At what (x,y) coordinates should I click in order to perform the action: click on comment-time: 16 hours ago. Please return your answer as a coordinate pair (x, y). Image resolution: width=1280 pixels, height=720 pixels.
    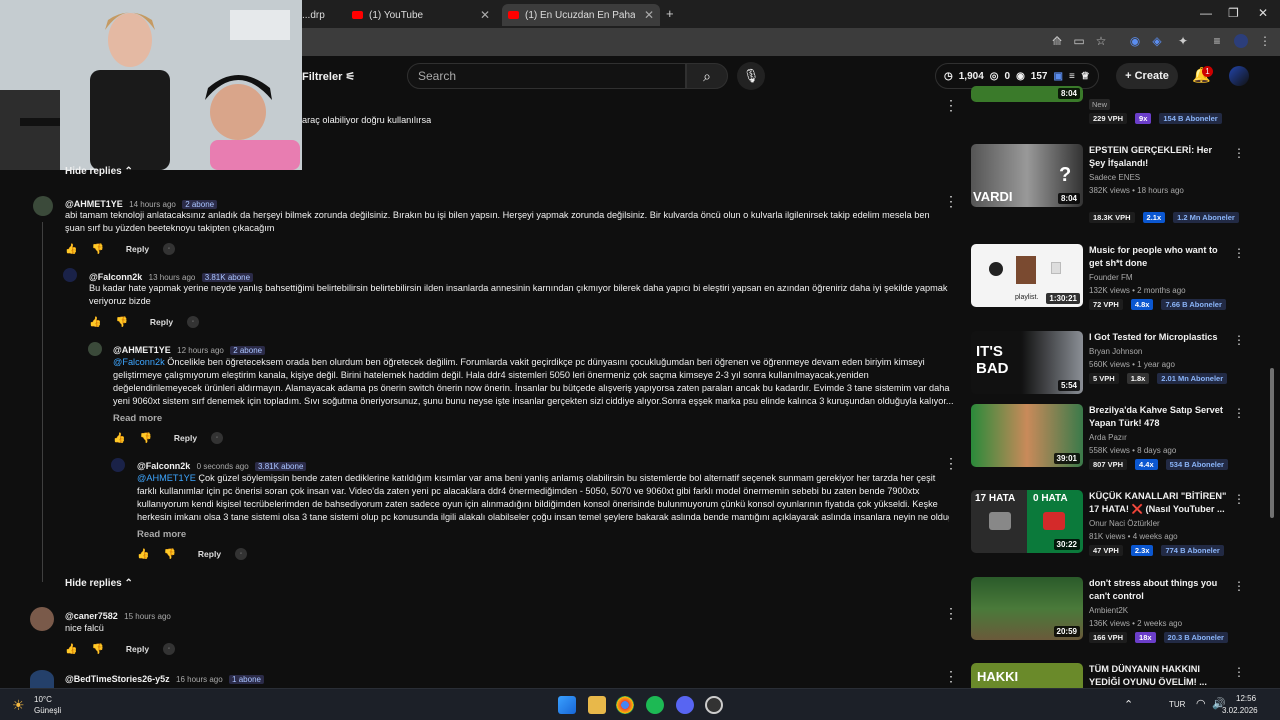
    Looking at the image, I should click on (199, 679).